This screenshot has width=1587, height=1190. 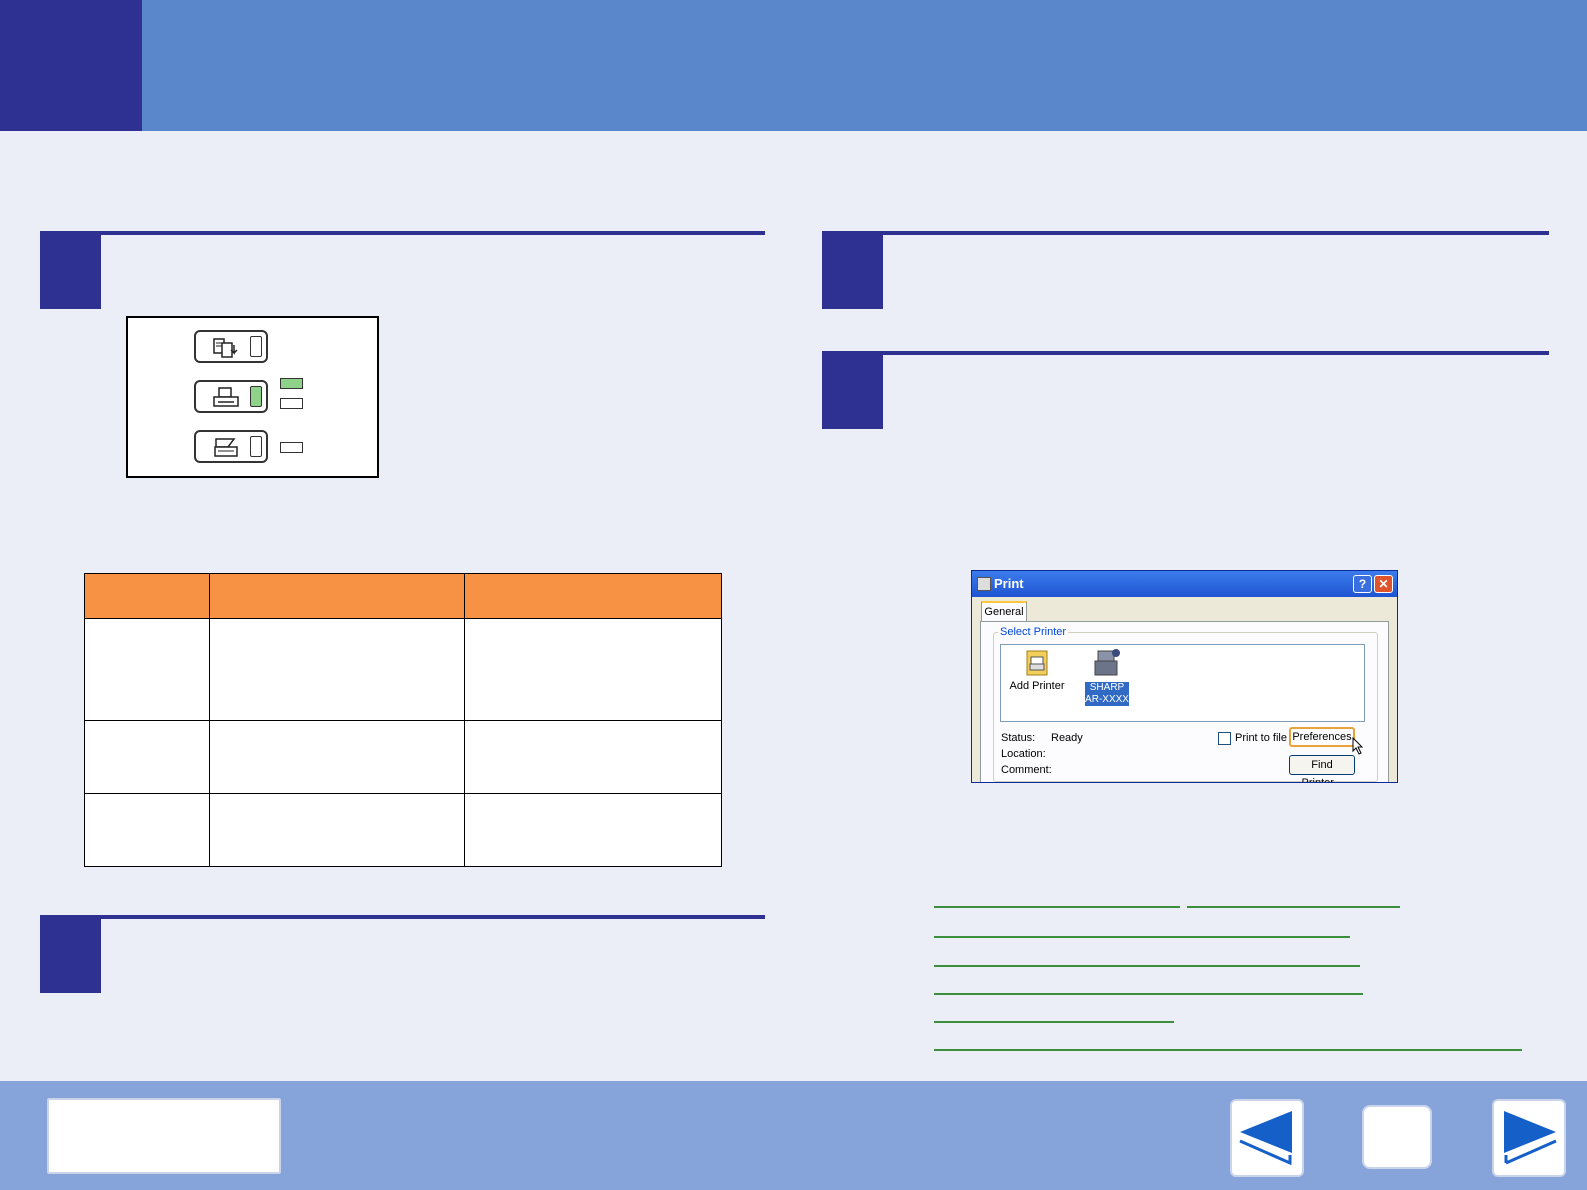 I want to click on print-key, so click(x=231, y=396).